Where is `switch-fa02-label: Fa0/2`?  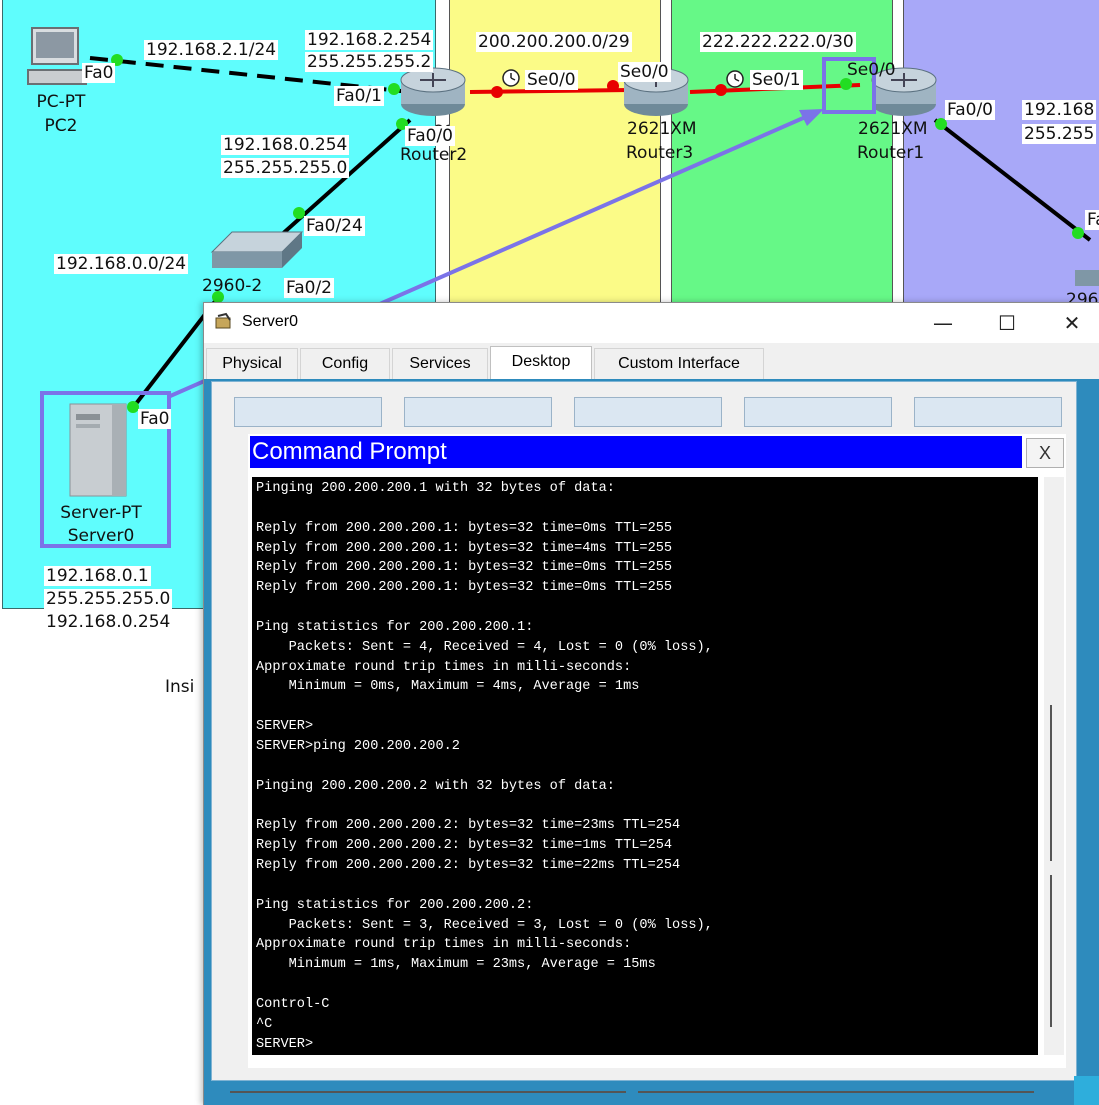
switch-fa02-label: Fa0/2 is located at coordinates (309, 288).